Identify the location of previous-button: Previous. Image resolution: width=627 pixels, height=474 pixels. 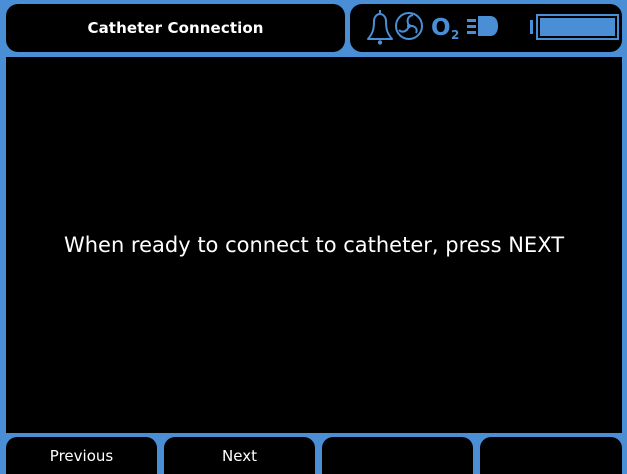
(81, 455).